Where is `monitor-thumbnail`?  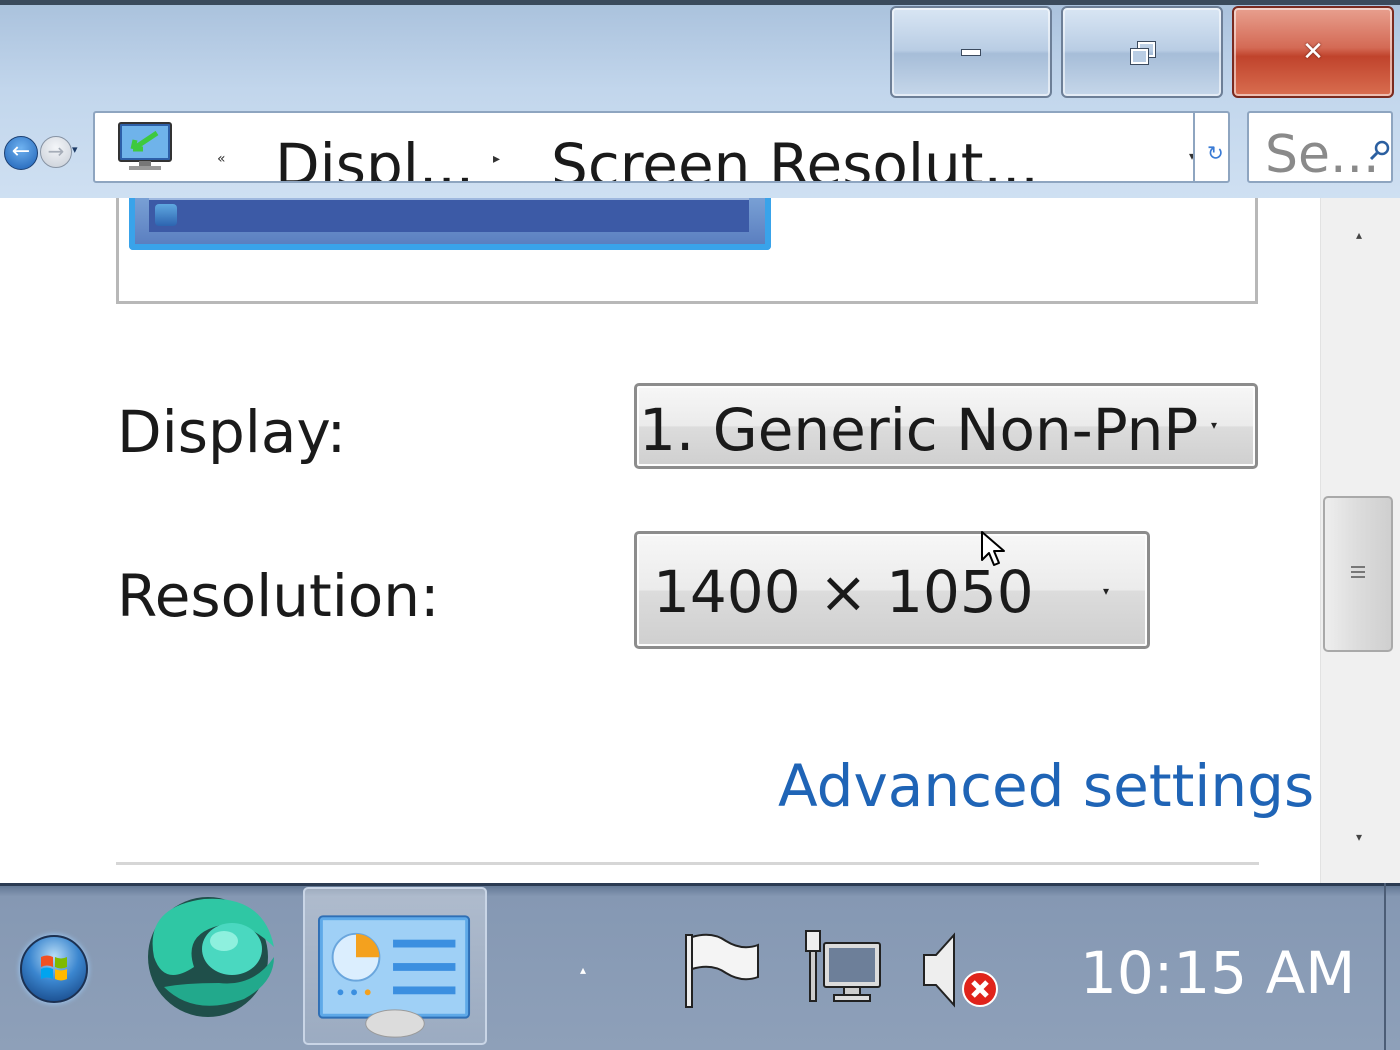 monitor-thumbnail is located at coordinates (450, 224).